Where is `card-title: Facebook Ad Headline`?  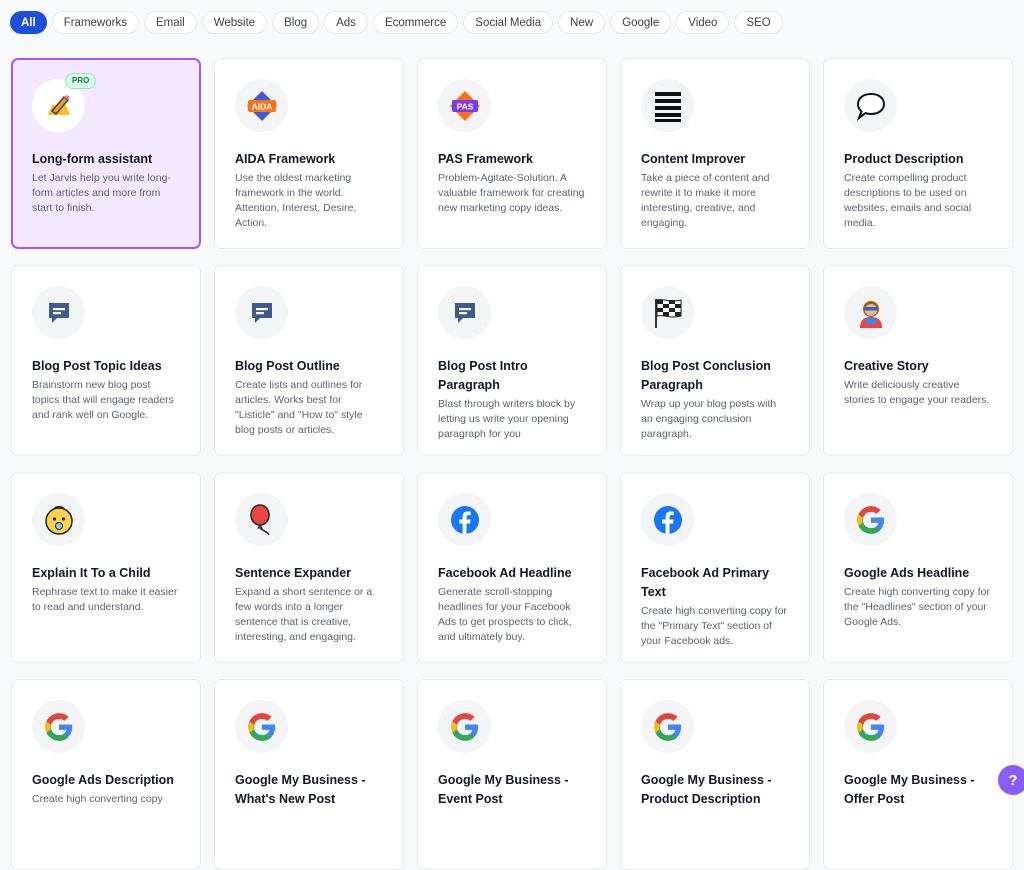 card-title: Facebook Ad Headline is located at coordinates (505, 573).